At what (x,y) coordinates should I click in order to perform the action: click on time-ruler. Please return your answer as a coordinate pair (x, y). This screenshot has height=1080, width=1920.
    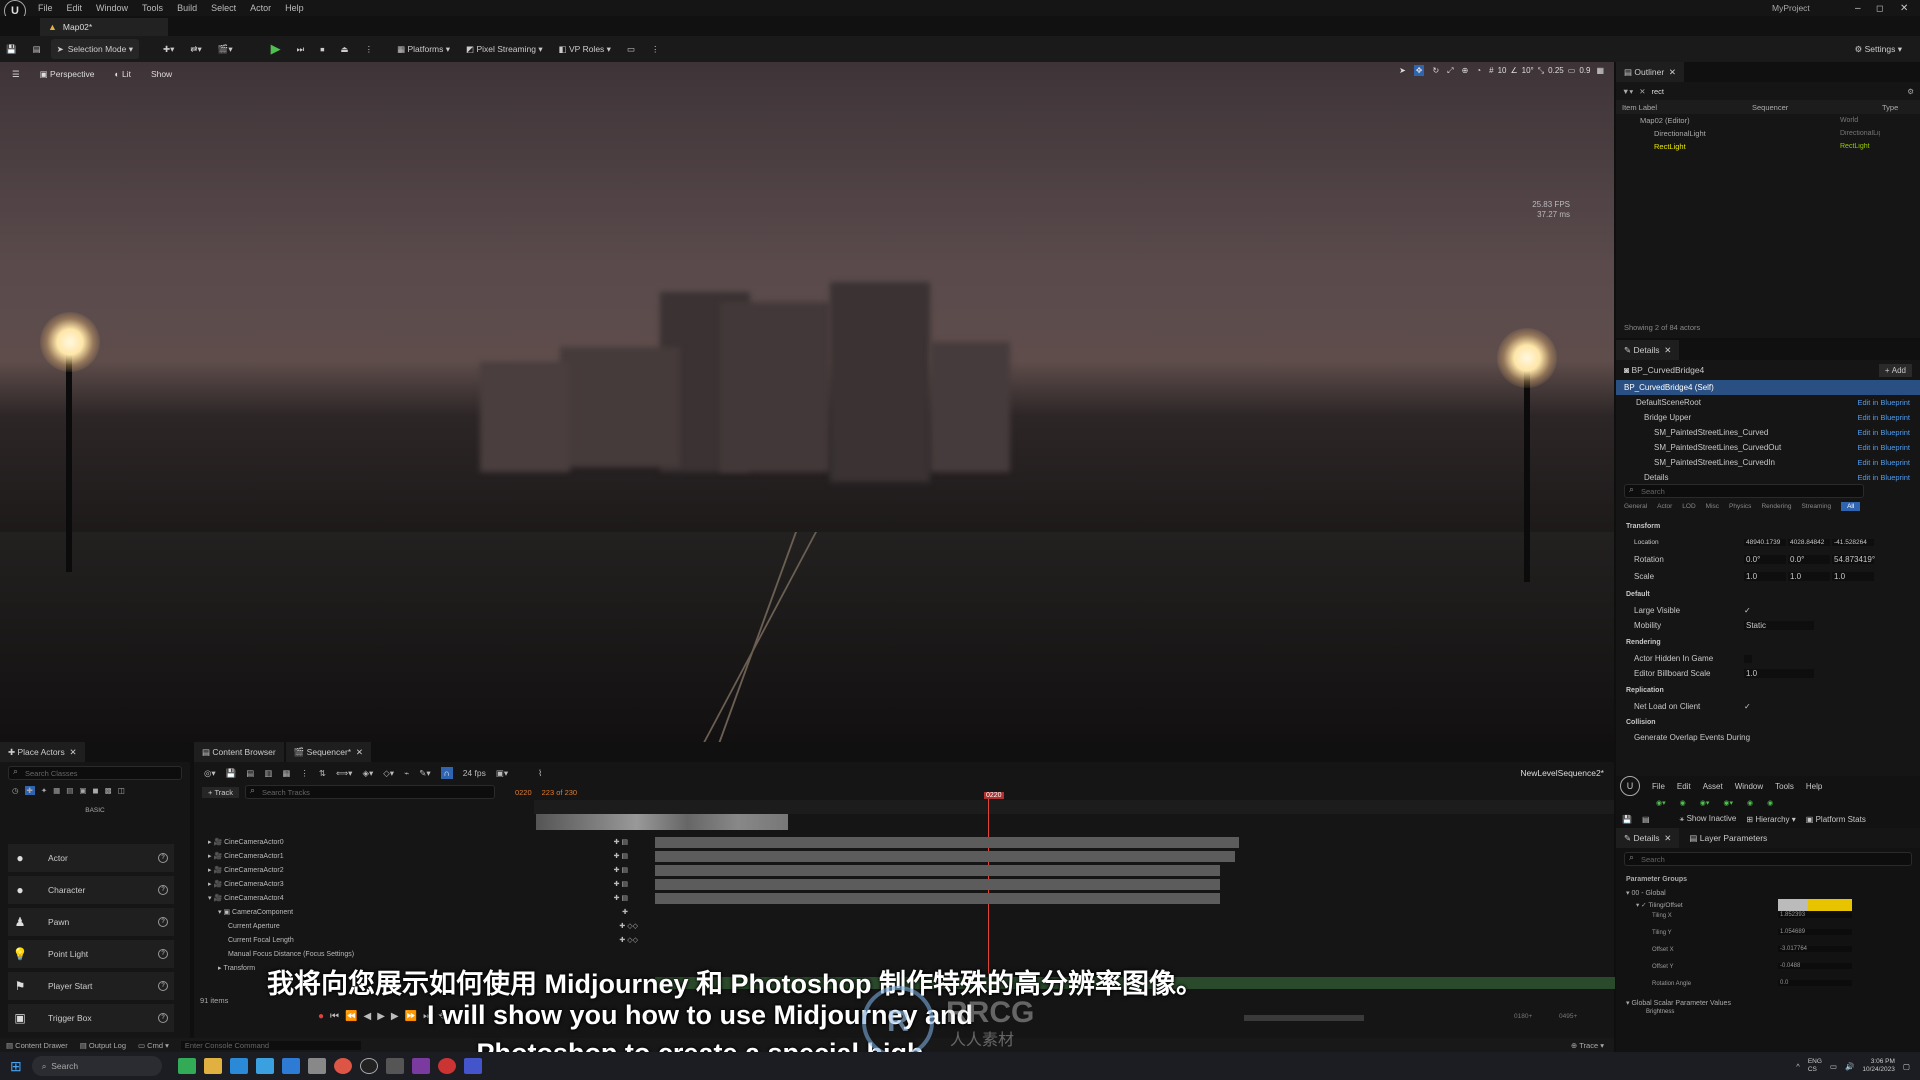
    Looking at the image, I should click on (1074, 807).